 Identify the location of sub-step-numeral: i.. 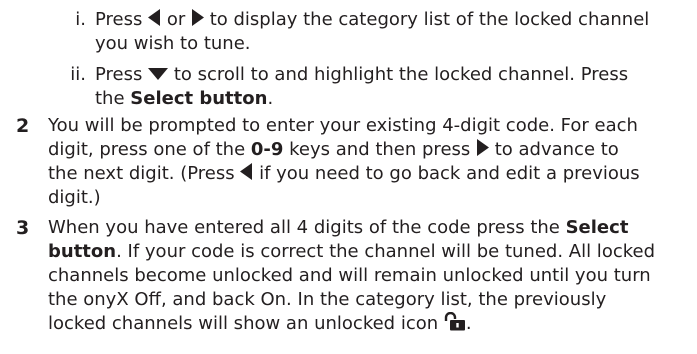
(80, 19).